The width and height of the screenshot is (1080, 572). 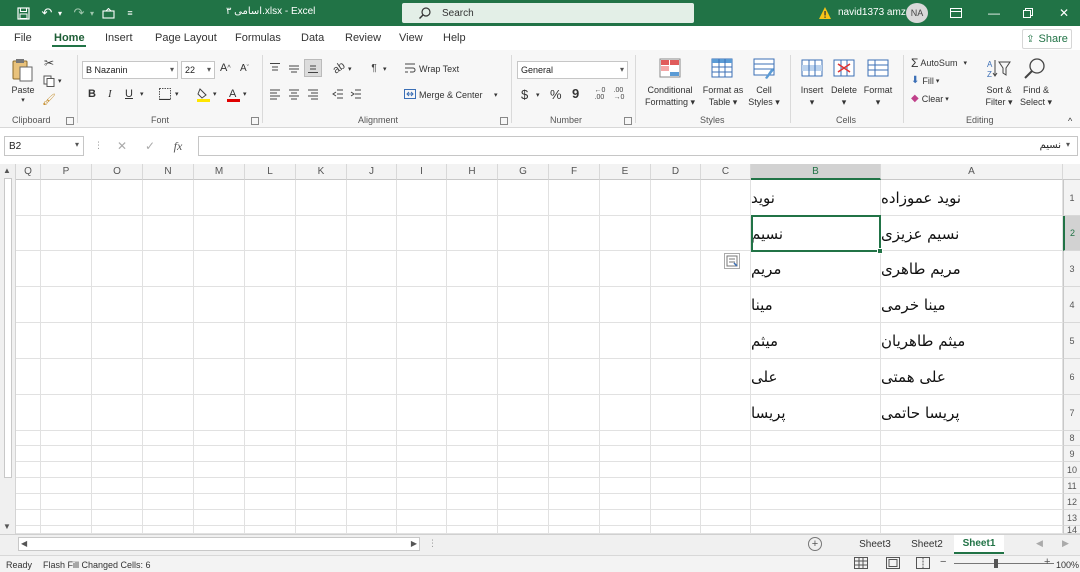 What do you see at coordinates (44, 146) in the screenshot?
I see `name-box: B2 ▾` at bounding box center [44, 146].